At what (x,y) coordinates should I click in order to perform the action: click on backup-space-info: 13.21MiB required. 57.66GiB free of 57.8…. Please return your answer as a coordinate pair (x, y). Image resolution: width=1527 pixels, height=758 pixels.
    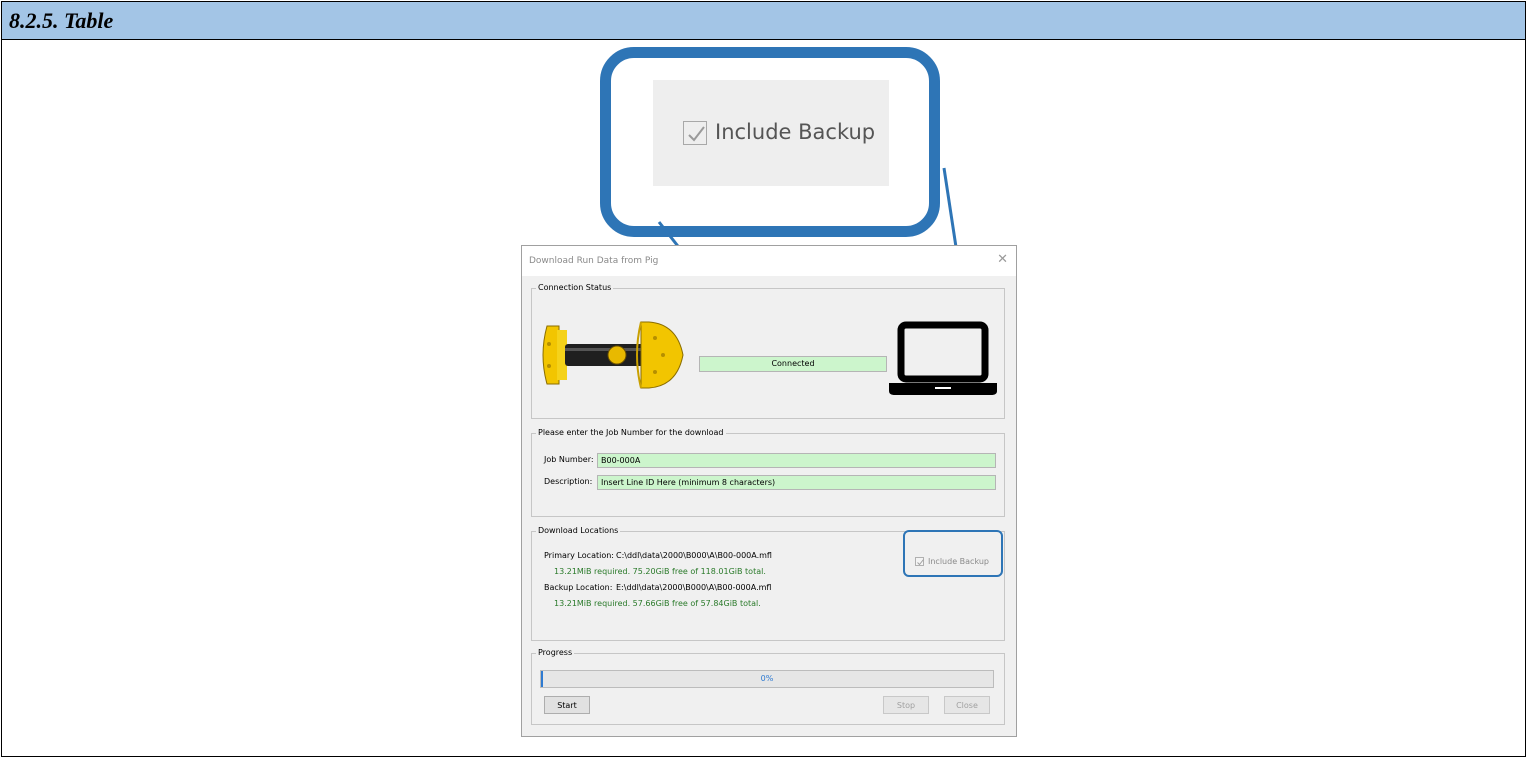
    Looking at the image, I should click on (657, 603).